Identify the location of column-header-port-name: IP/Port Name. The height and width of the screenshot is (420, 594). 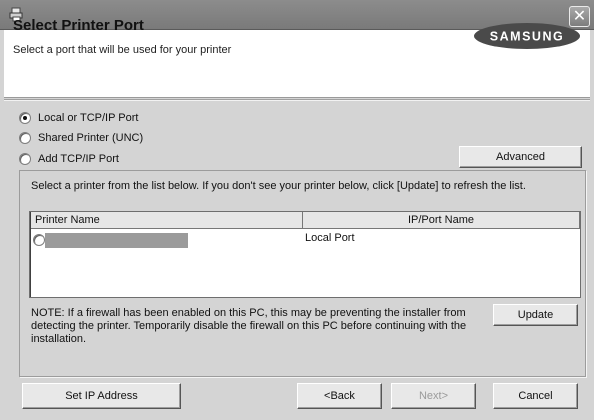
(441, 220).